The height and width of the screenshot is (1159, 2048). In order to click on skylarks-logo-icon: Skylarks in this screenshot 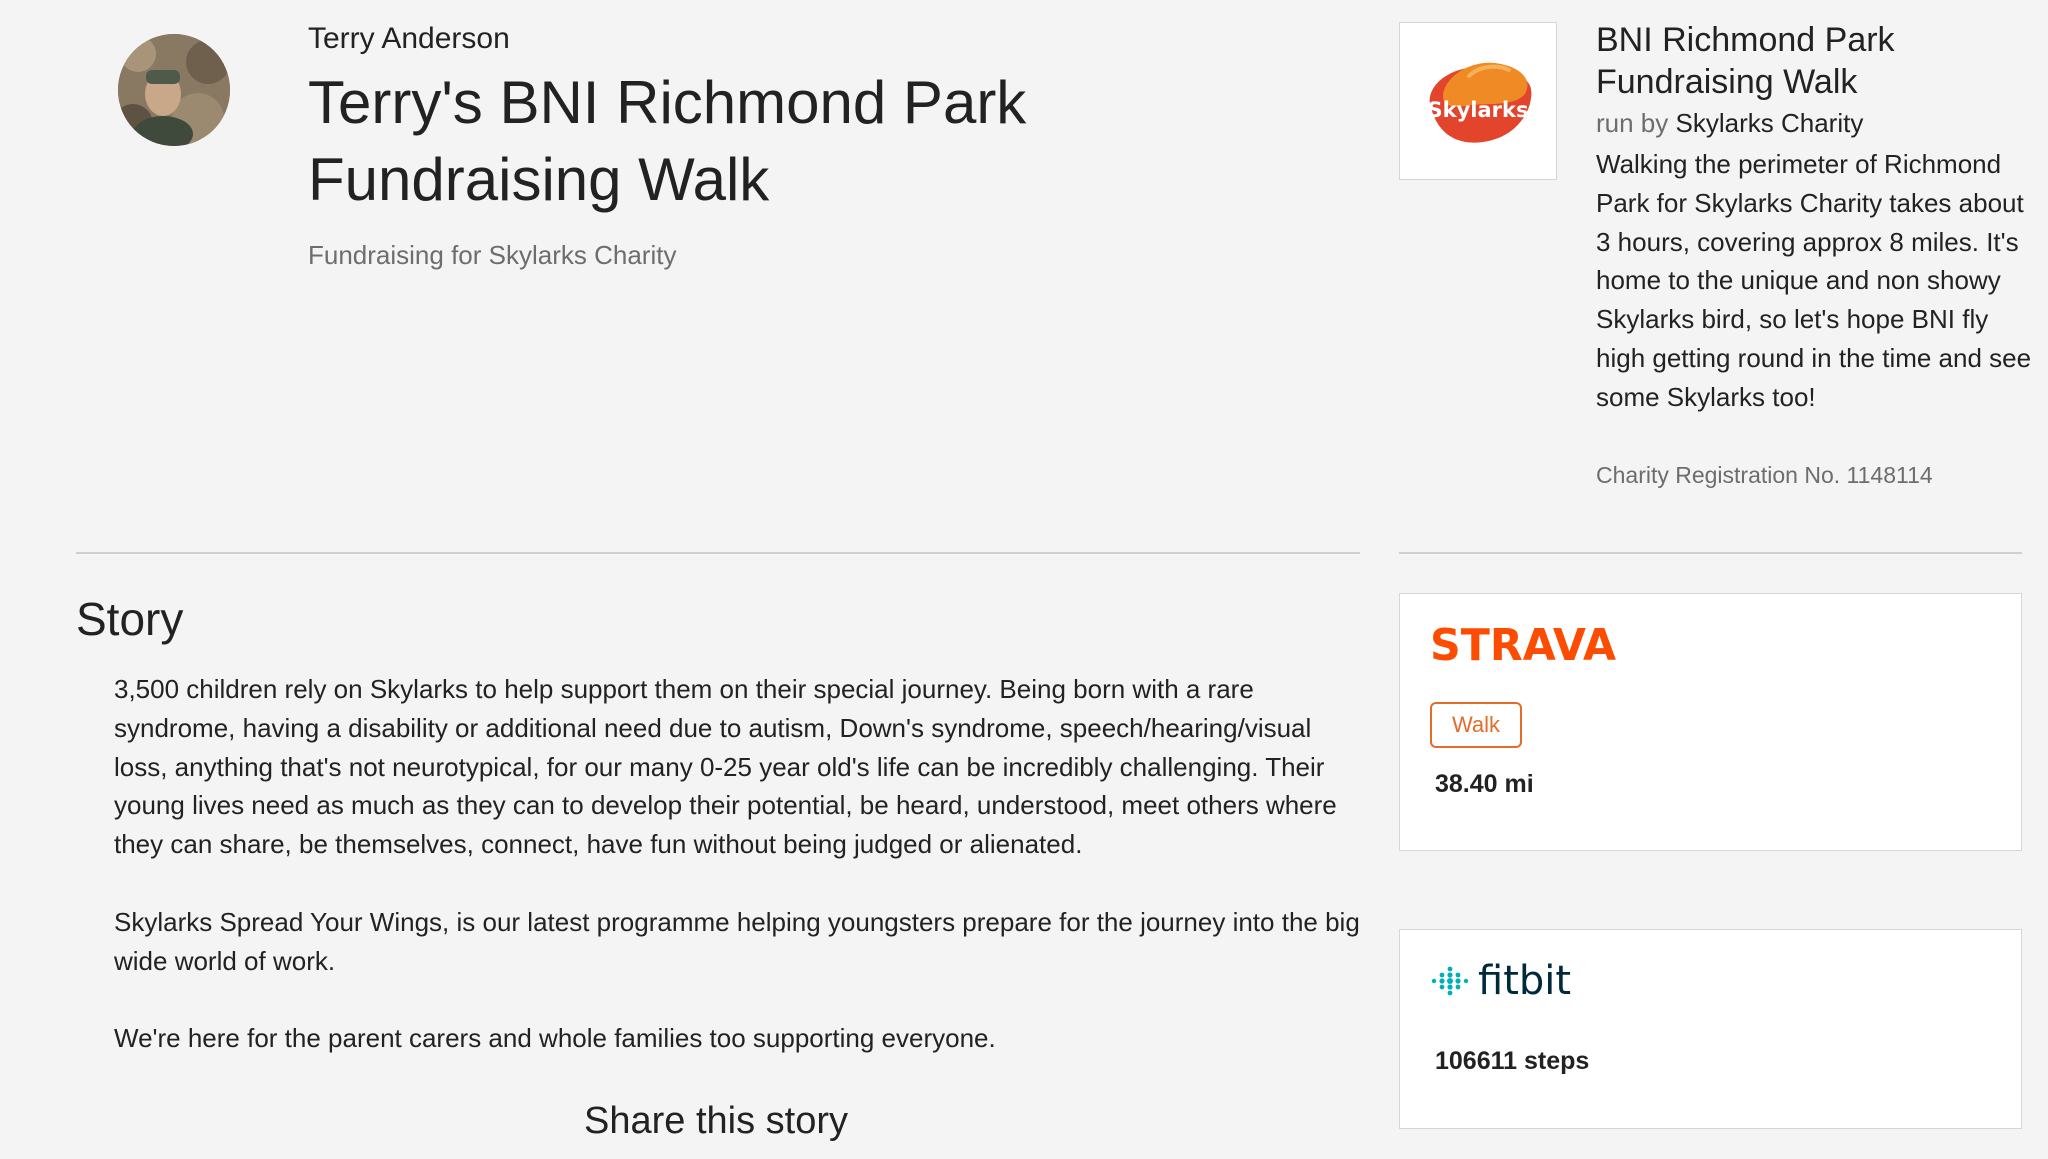, I will do `click(1480, 102)`.